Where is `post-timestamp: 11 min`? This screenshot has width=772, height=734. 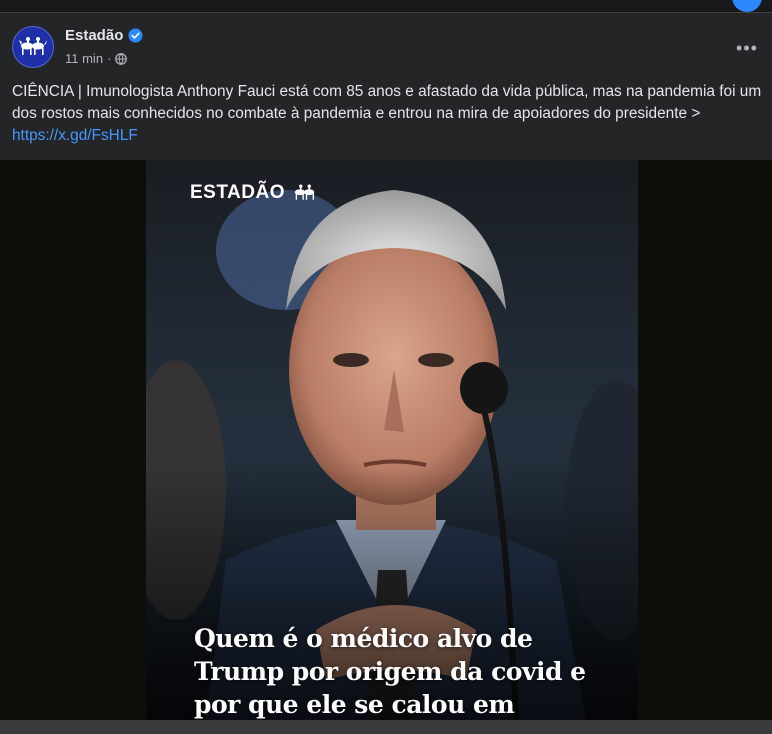
post-timestamp: 11 min is located at coordinates (84, 58).